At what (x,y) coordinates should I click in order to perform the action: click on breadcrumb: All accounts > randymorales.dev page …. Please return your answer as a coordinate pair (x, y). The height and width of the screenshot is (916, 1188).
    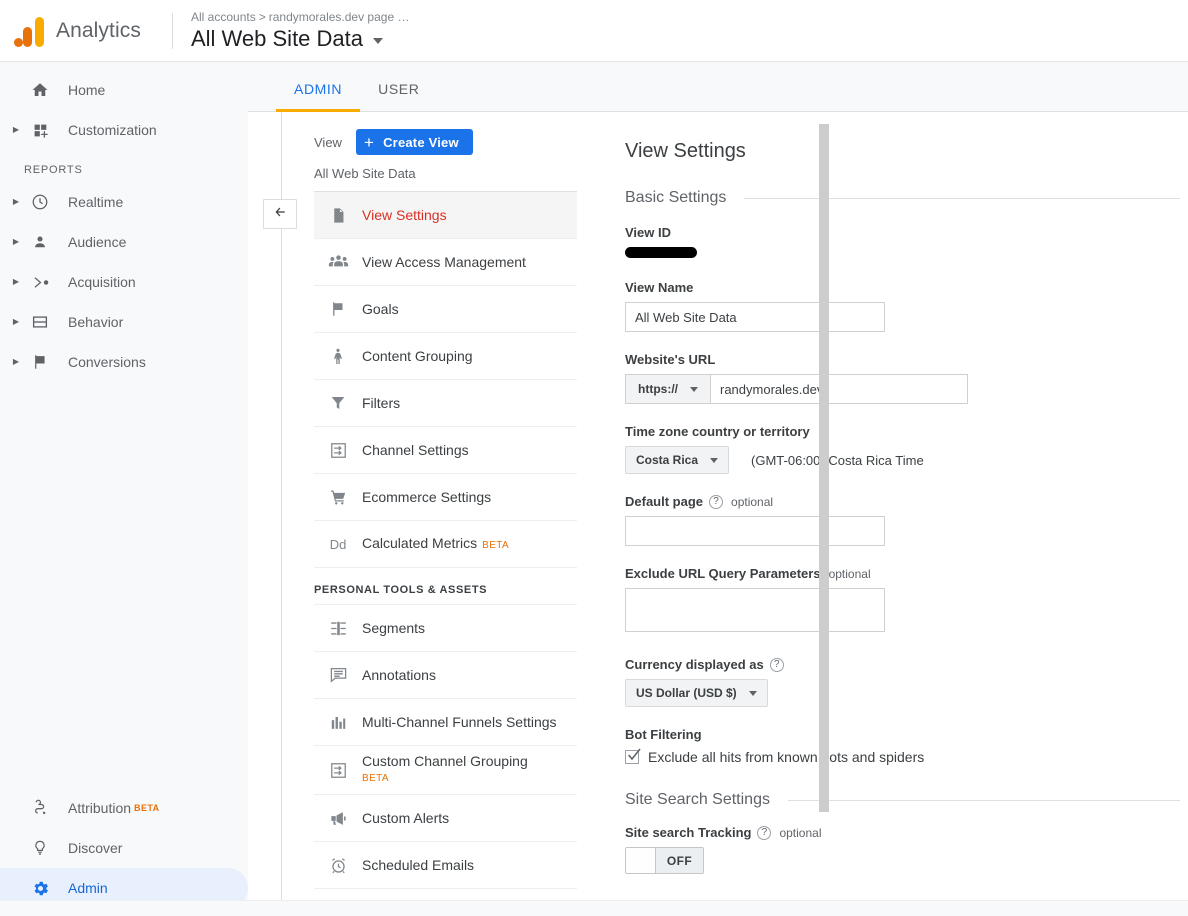
    Looking at the image, I should click on (300, 17).